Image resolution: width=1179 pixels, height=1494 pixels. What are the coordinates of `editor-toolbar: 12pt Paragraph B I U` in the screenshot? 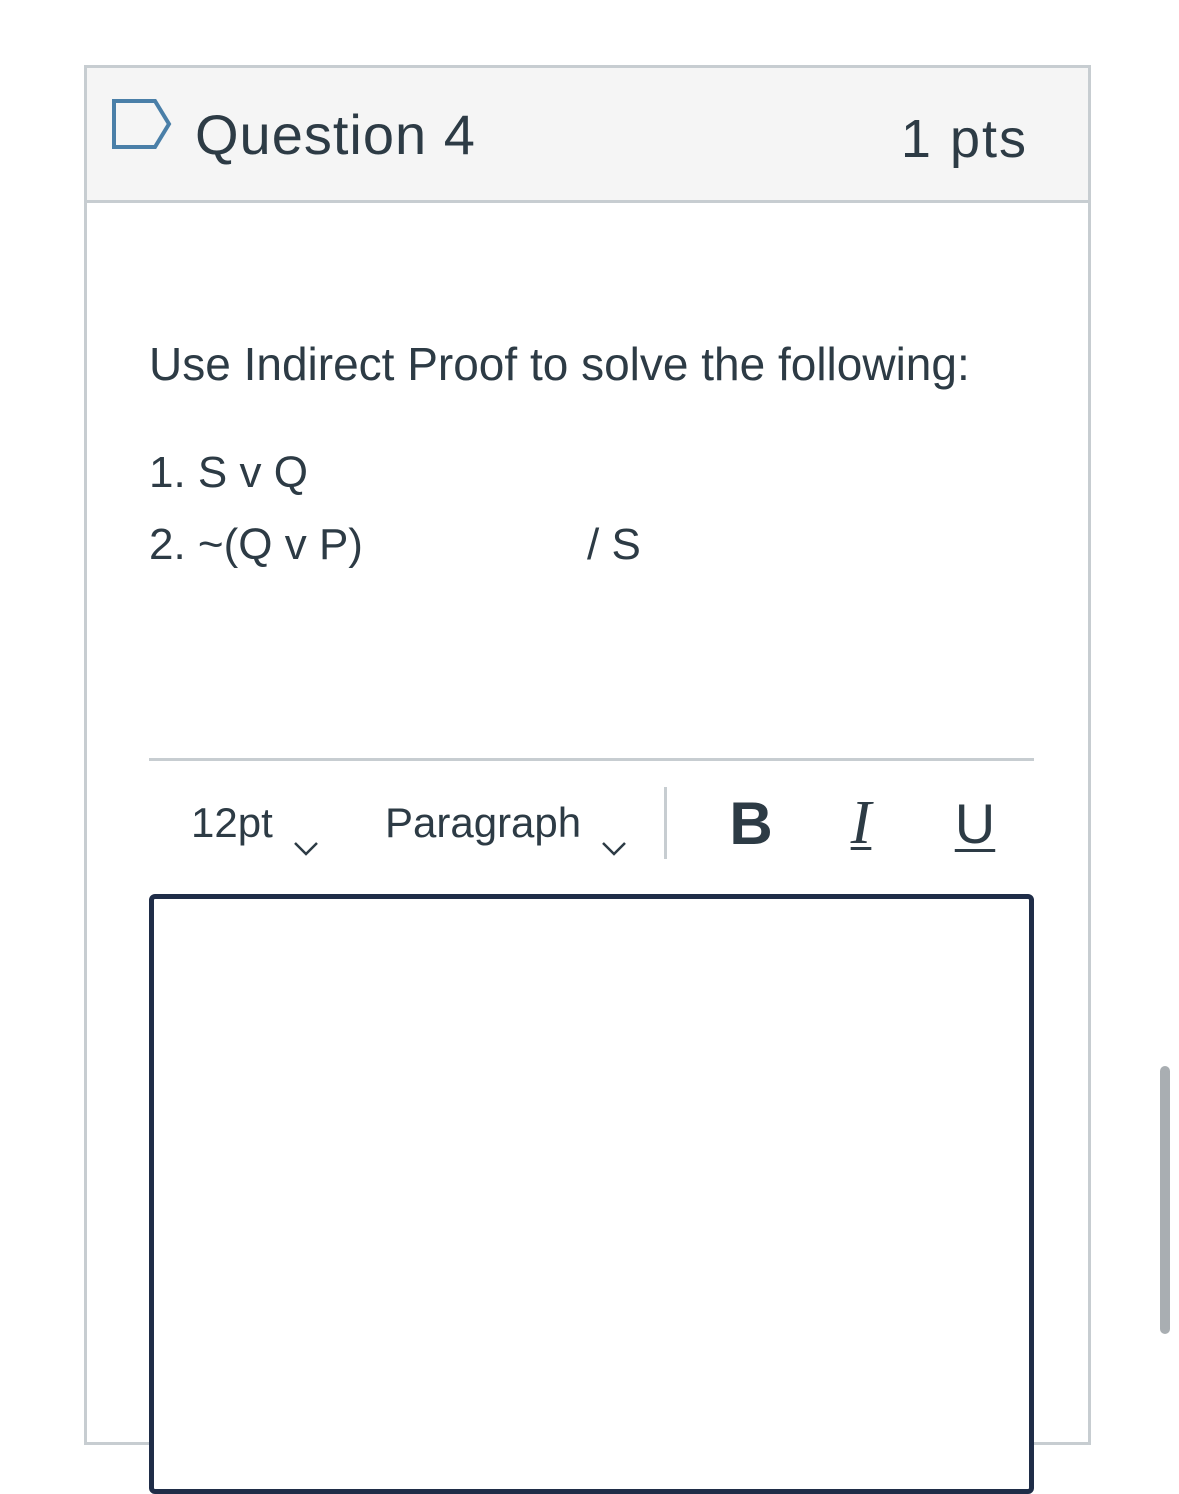 It's located at (591, 823).